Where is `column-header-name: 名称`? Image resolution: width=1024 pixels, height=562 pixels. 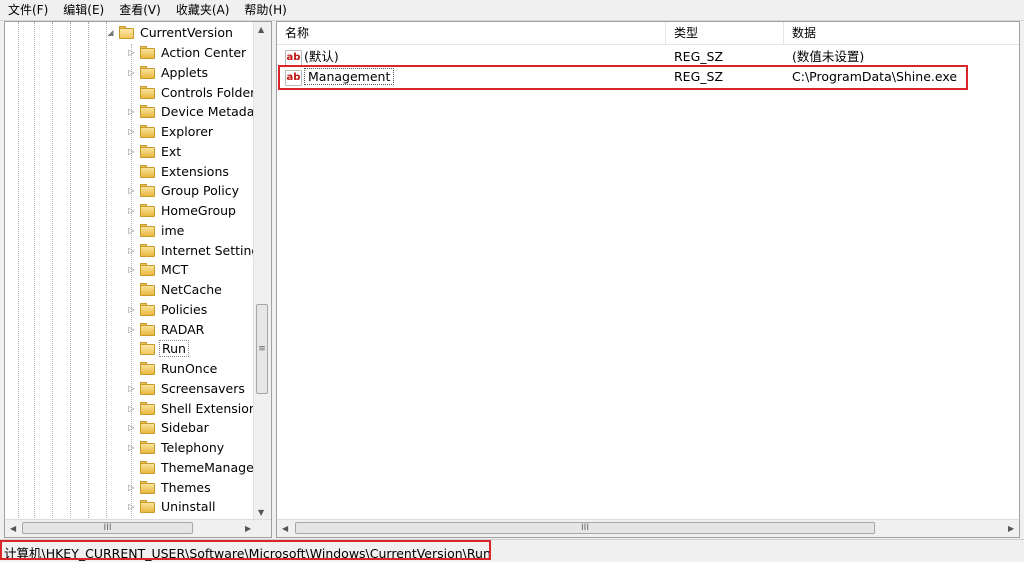
column-header-name: 名称 is located at coordinates (471, 33).